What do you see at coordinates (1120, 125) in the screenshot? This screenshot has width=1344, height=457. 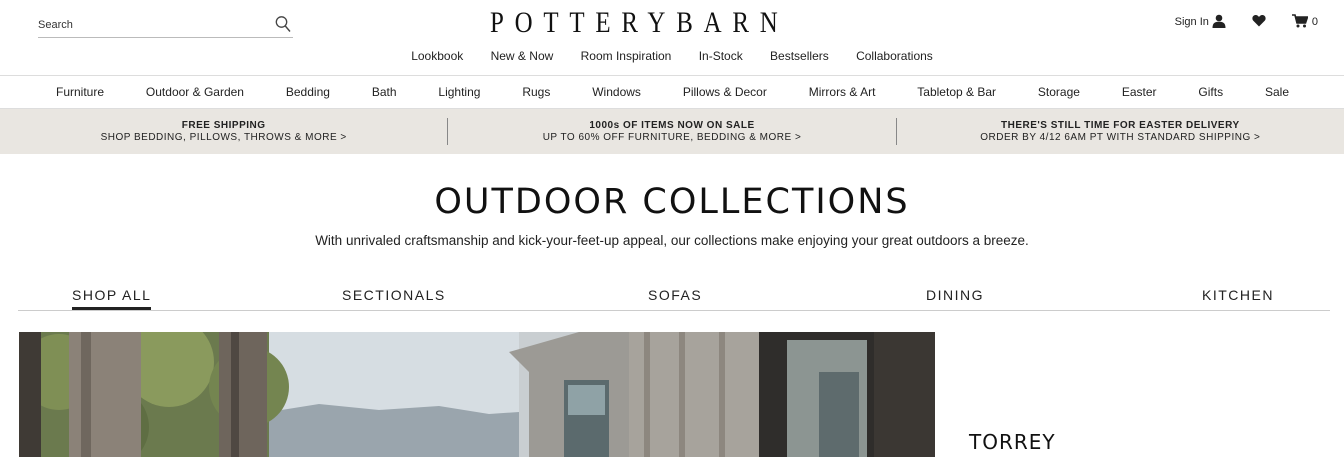 I see `promo-title: THERE'S STILL TIME FOR EASTER DELIVERY` at bounding box center [1120, 125].